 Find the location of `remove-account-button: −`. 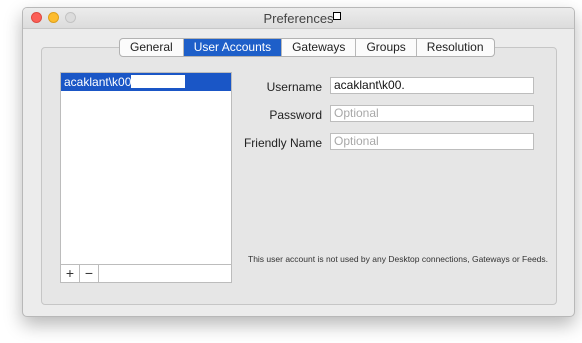

remove-account-button: − is located at coordinates (89, 273).